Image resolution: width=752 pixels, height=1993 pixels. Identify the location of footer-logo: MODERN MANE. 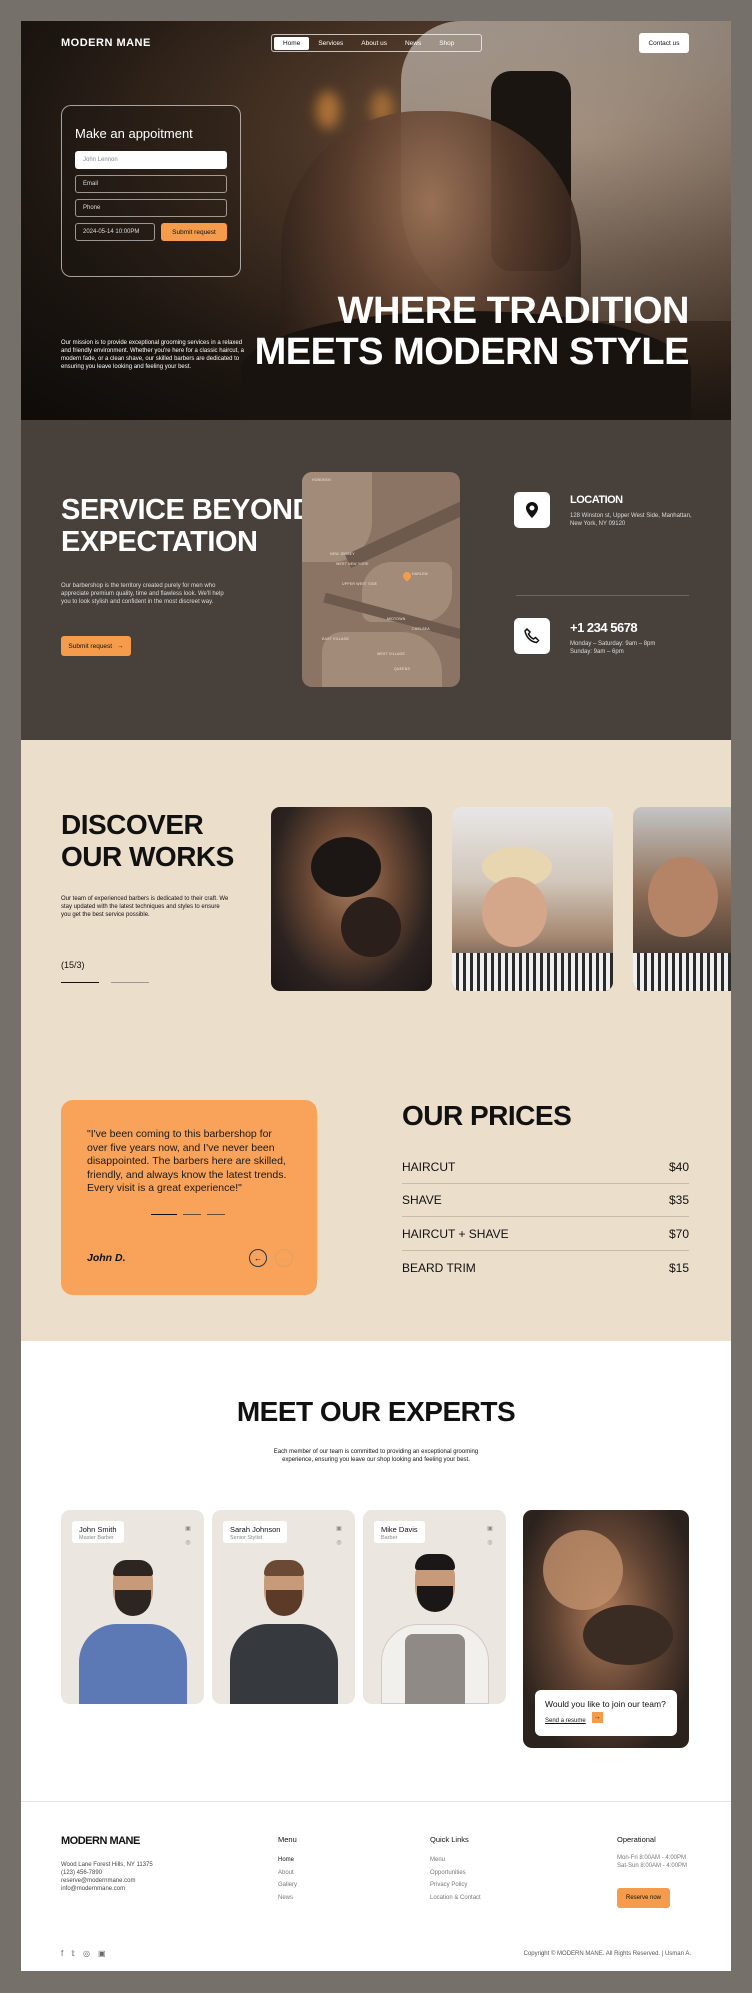
(100, 1841).